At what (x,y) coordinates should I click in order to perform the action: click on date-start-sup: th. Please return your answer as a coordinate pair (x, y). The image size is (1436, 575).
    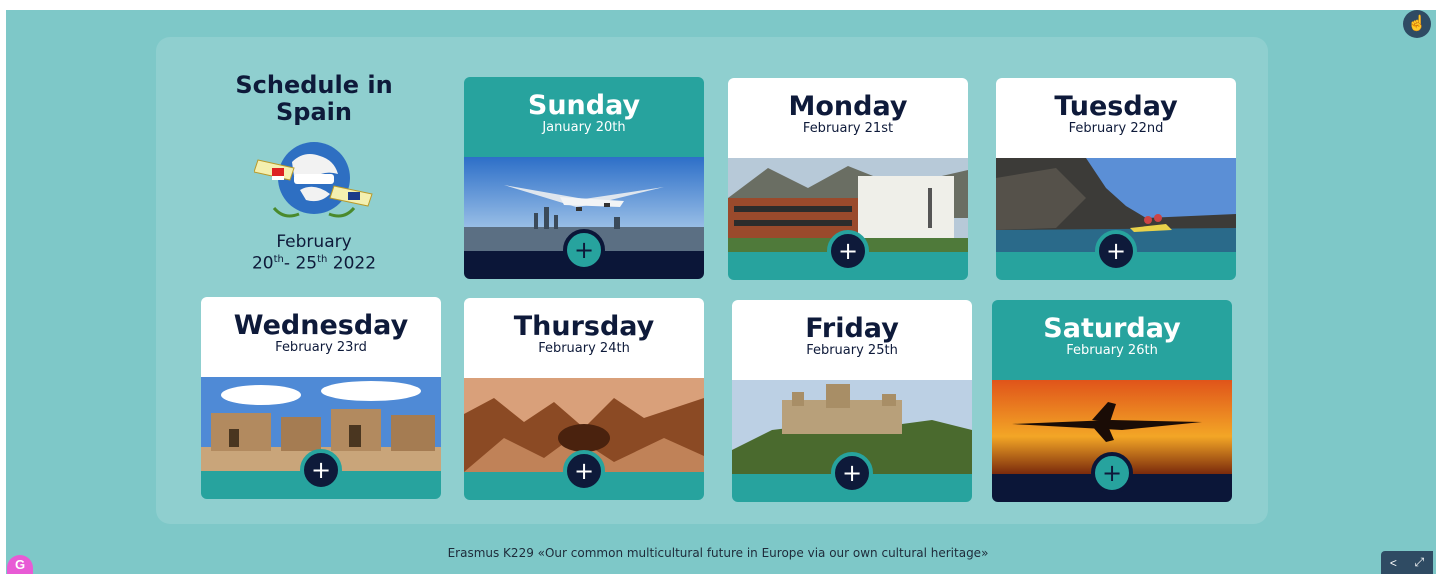
    Looking at the image, I should click on (278, 259).